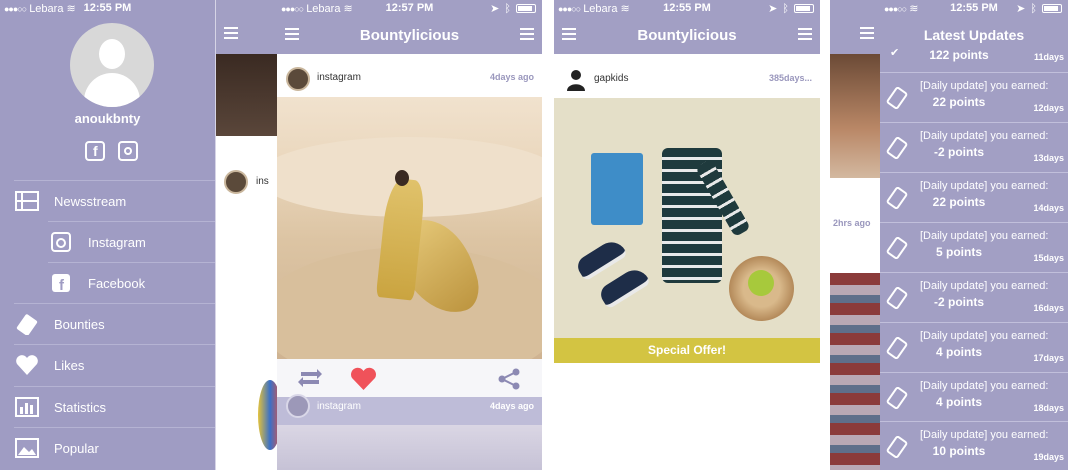 The image size is (1080, 470). I want to click on post-photo, so click(409, 447).